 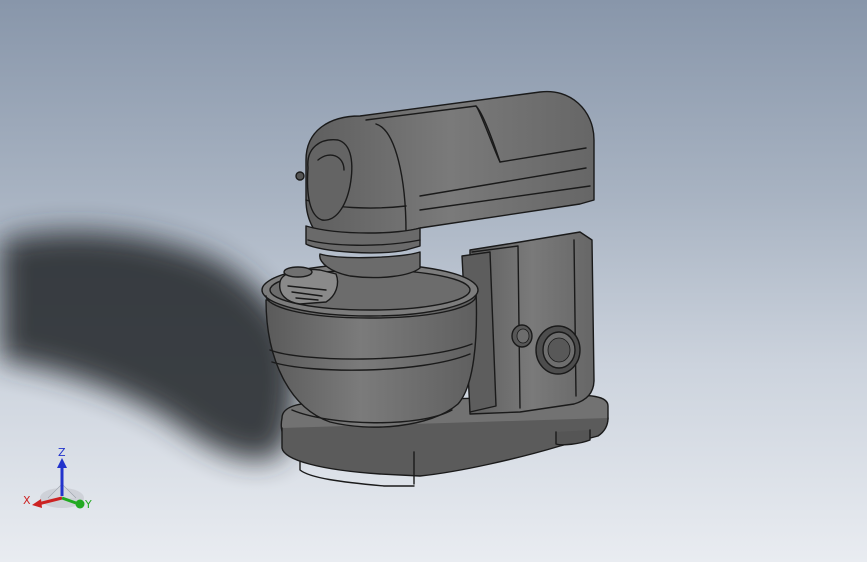 I want to click on bowl-lid, so click(x=309, y=285).